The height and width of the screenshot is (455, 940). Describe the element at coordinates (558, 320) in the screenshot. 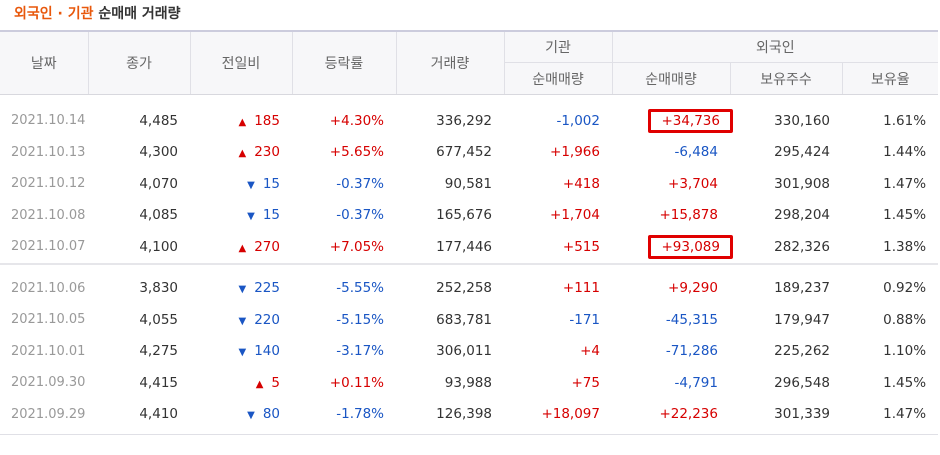

I see `cell-inst-net: -171` at that location.